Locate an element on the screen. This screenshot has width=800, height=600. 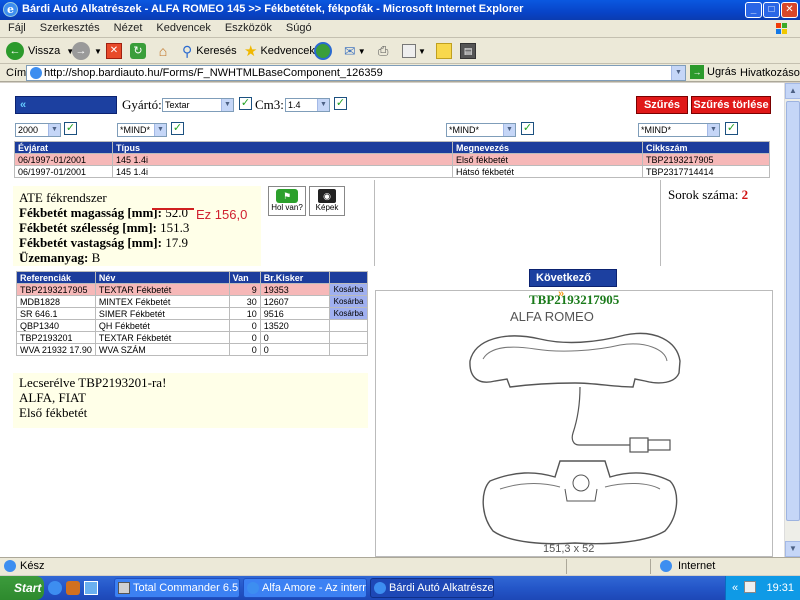
home-icon: ⌂ is located at coordinates (163, 51).